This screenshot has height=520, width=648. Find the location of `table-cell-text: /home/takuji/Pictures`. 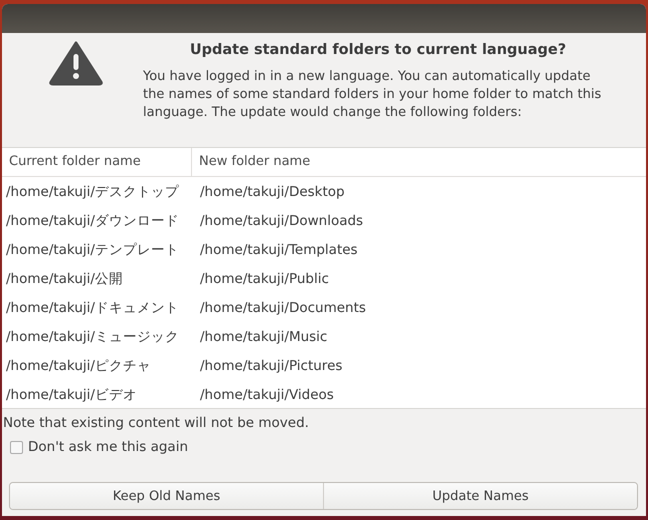

table-cell-text: /home/takuji/Pictures is located at coordinates (271, 366).